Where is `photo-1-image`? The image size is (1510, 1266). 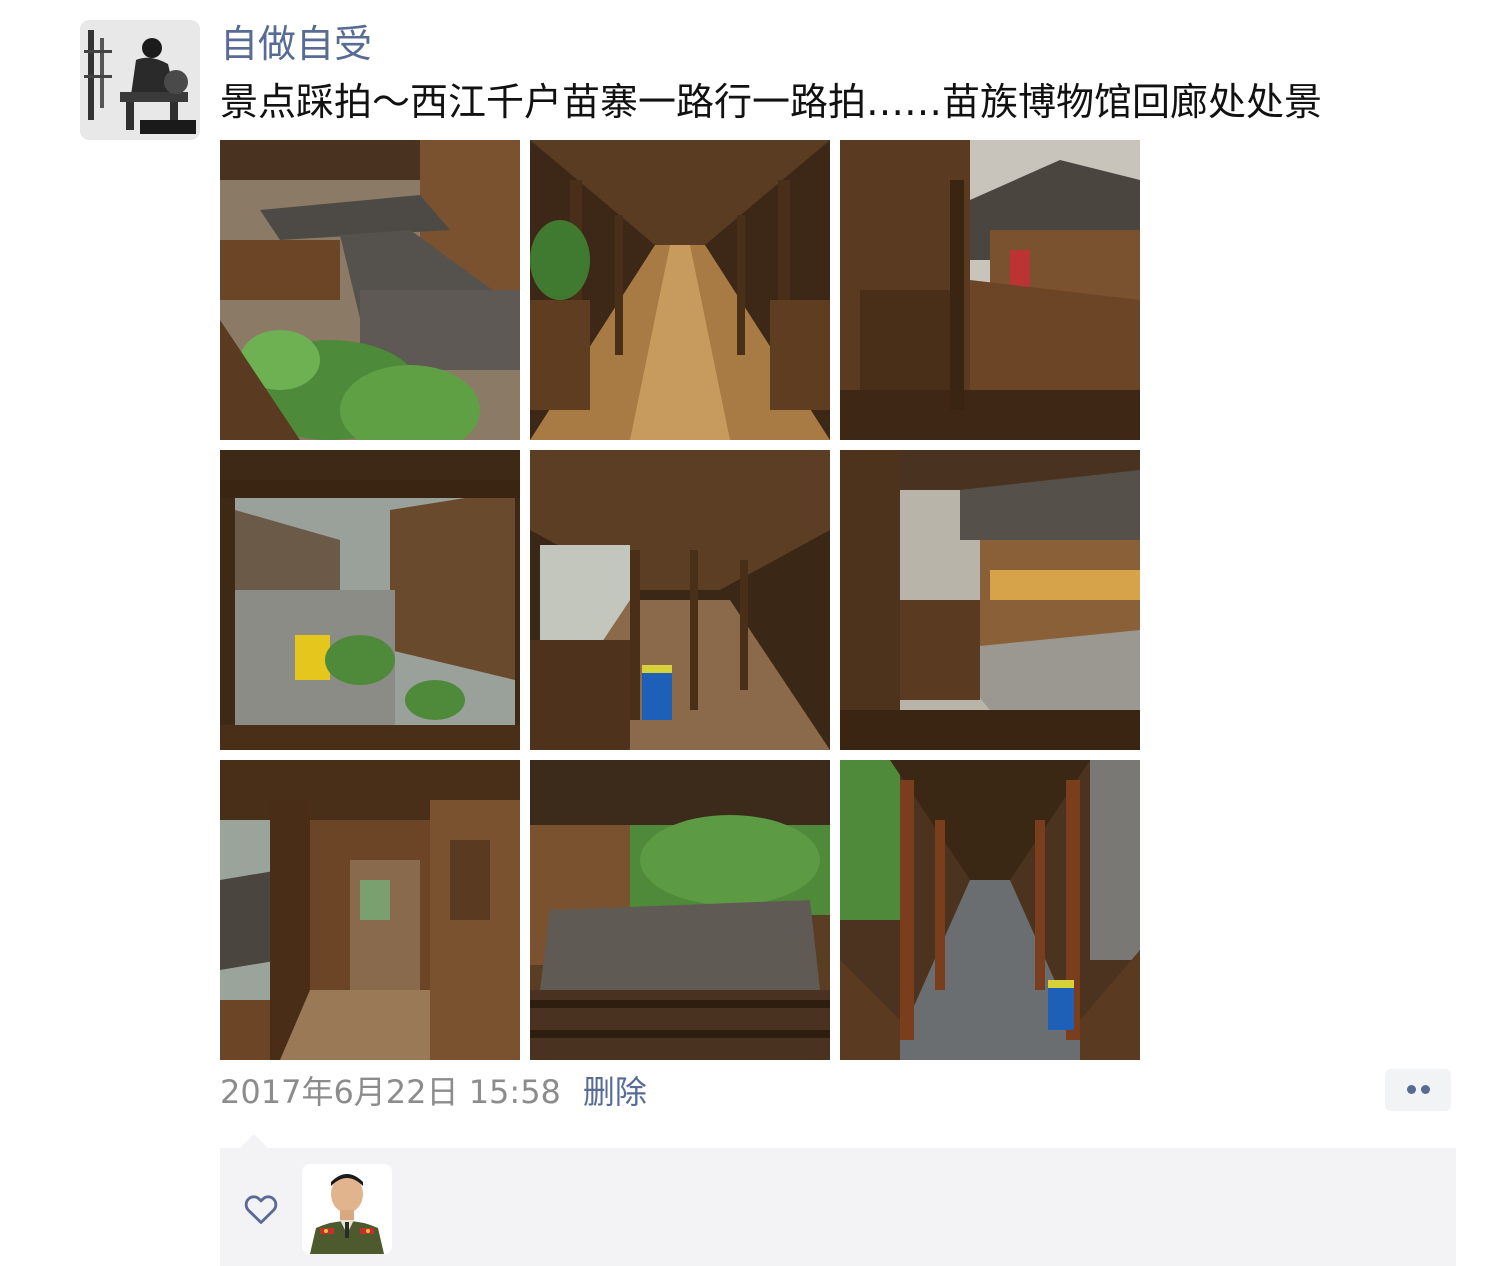
photo-1-image is located at coordinates (370, 290).